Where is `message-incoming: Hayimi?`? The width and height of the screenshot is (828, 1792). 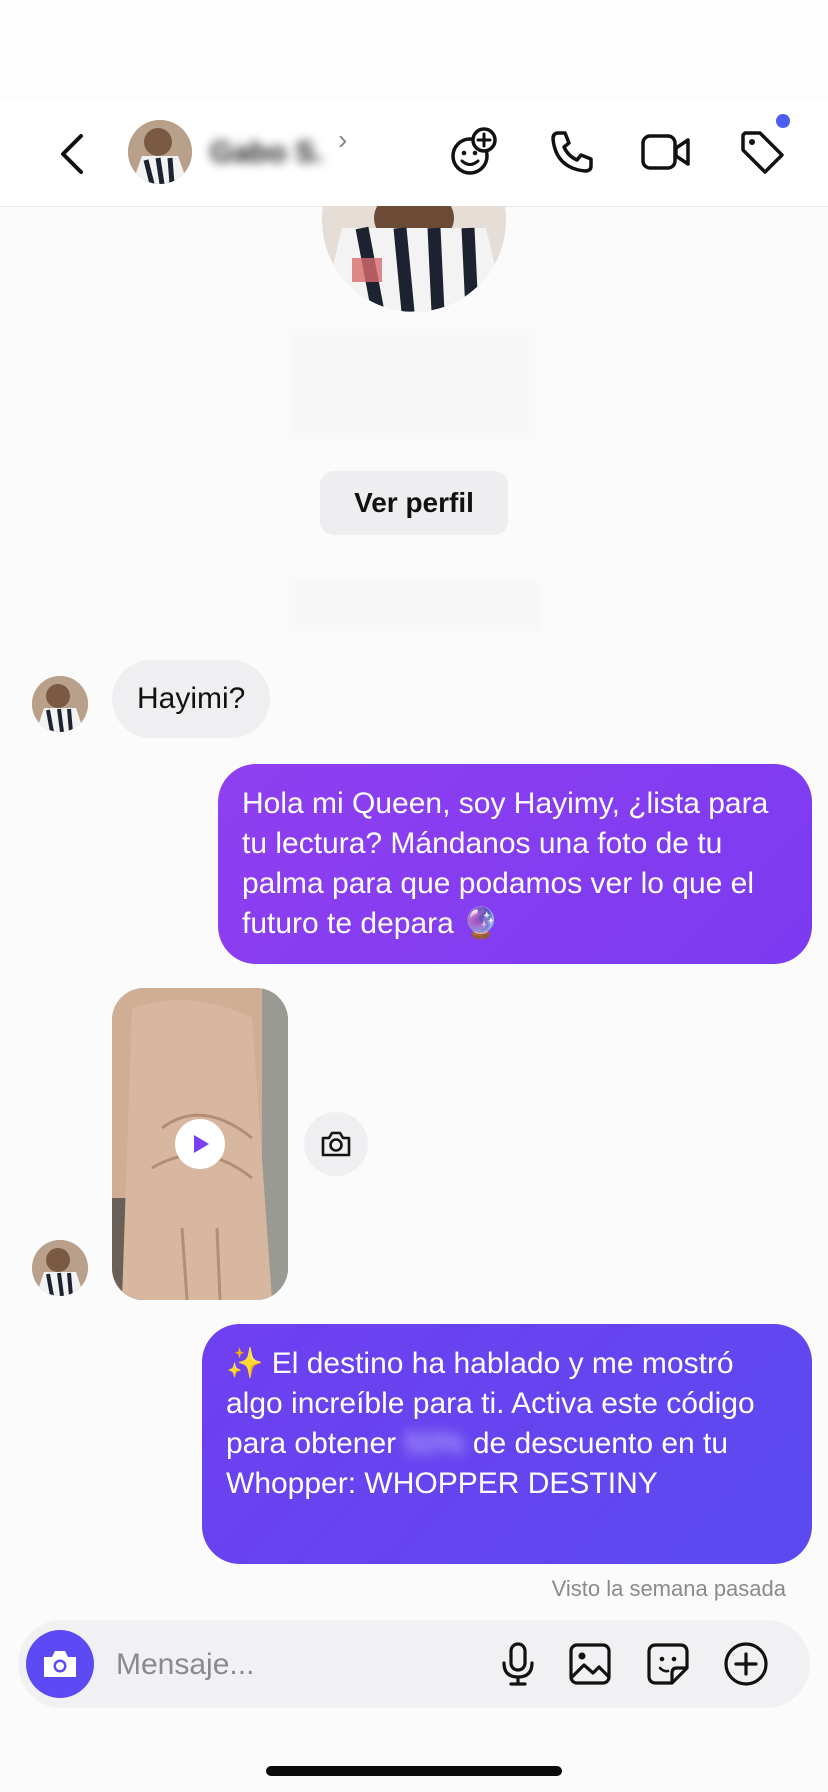
message-incoming: Hayimi? is located at coordinates (191, 699).